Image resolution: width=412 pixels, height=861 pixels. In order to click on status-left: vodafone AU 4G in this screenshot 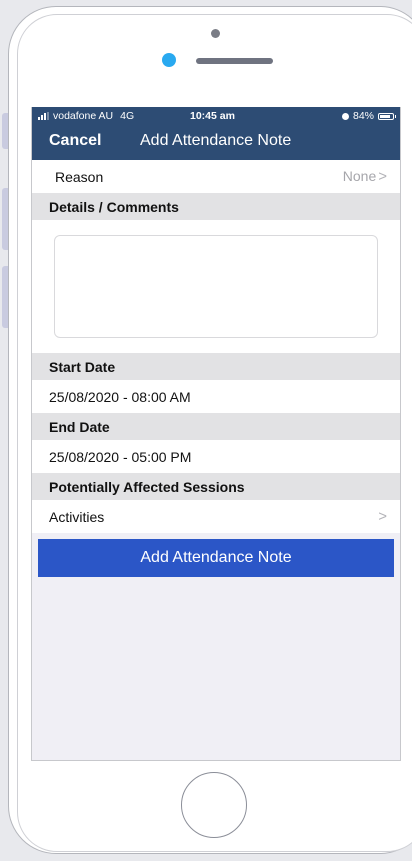, I will do `click(86, 116)`.